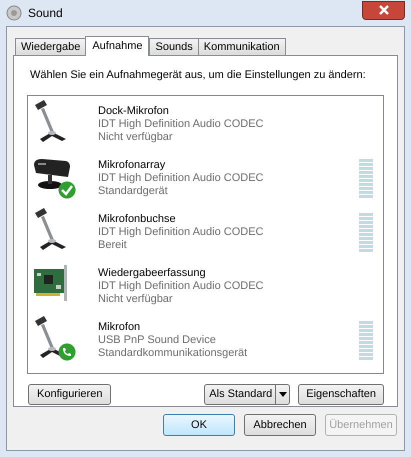 This screenshot has height=457, width=411. I want to click on device-status: Standardgerät, so click(133, 191).